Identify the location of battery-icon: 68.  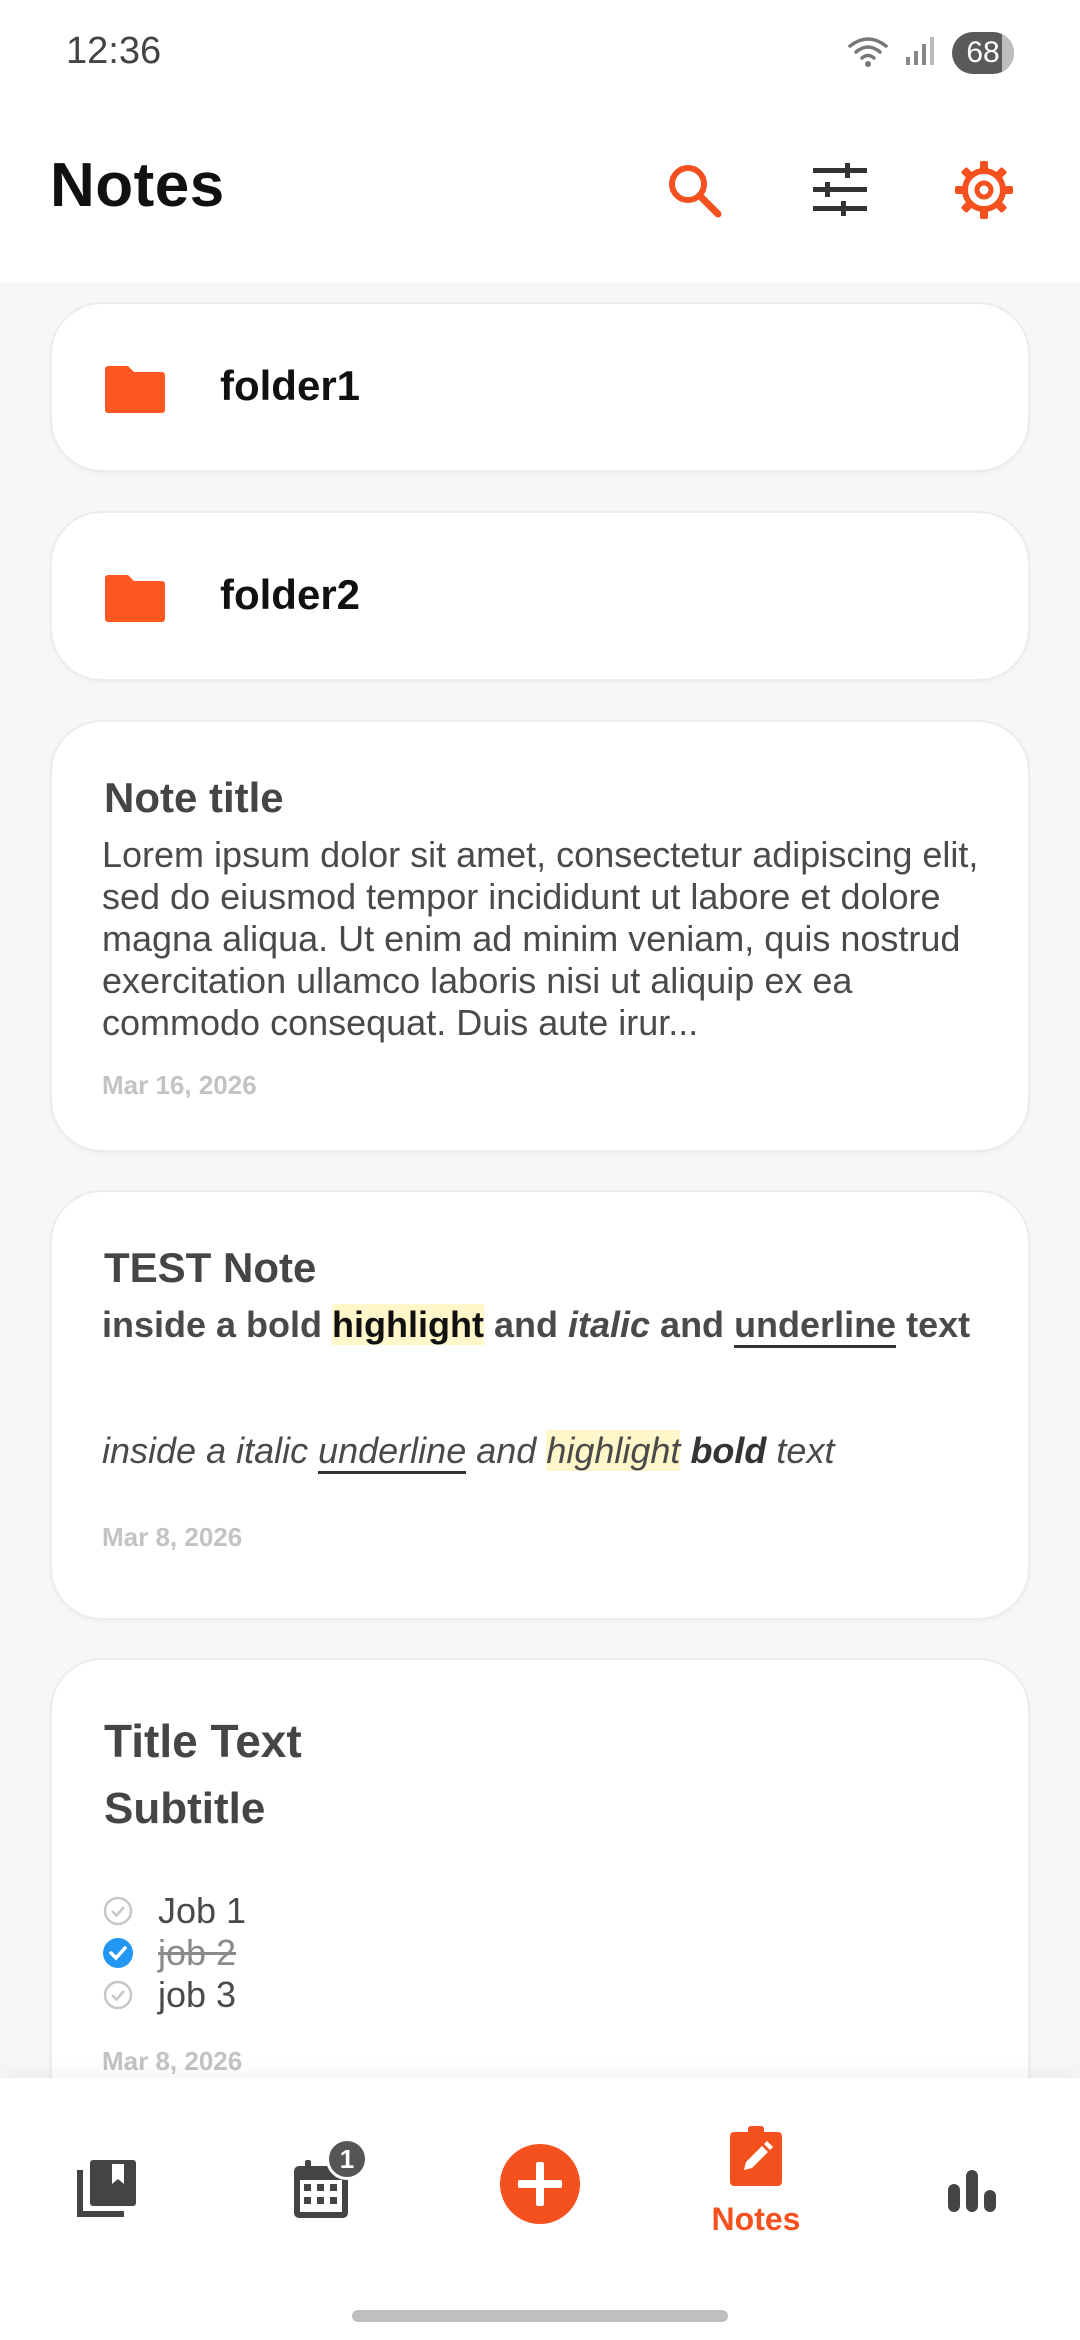
(983, 53).